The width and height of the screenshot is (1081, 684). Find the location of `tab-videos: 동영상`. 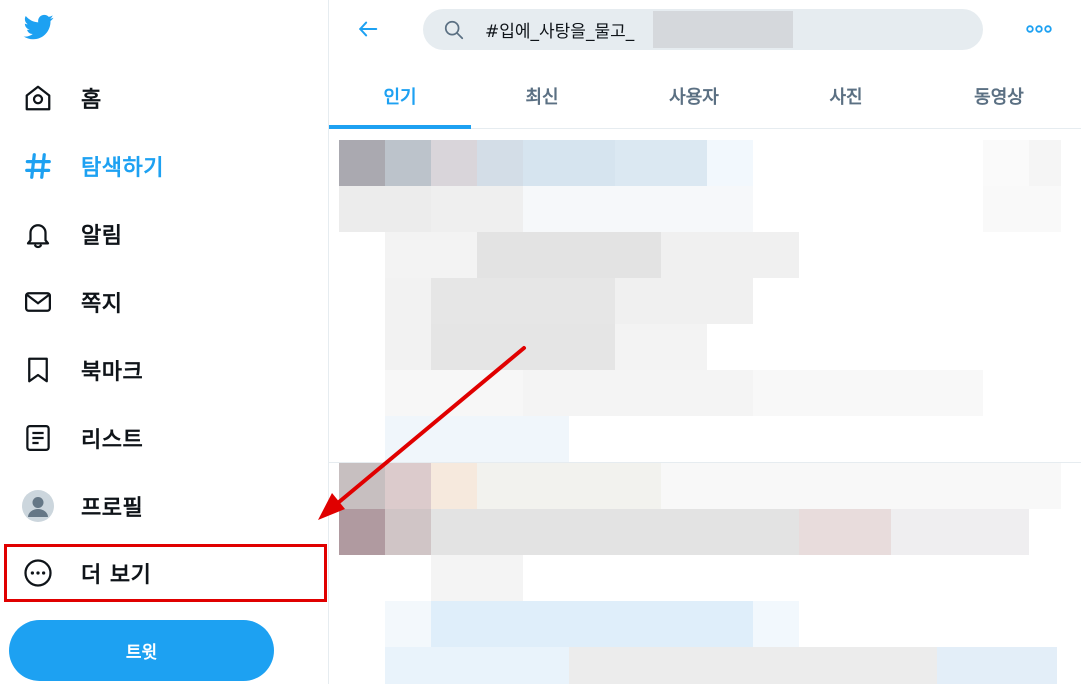

tab-videos: 동영상 is located at coordinates (999, 95).